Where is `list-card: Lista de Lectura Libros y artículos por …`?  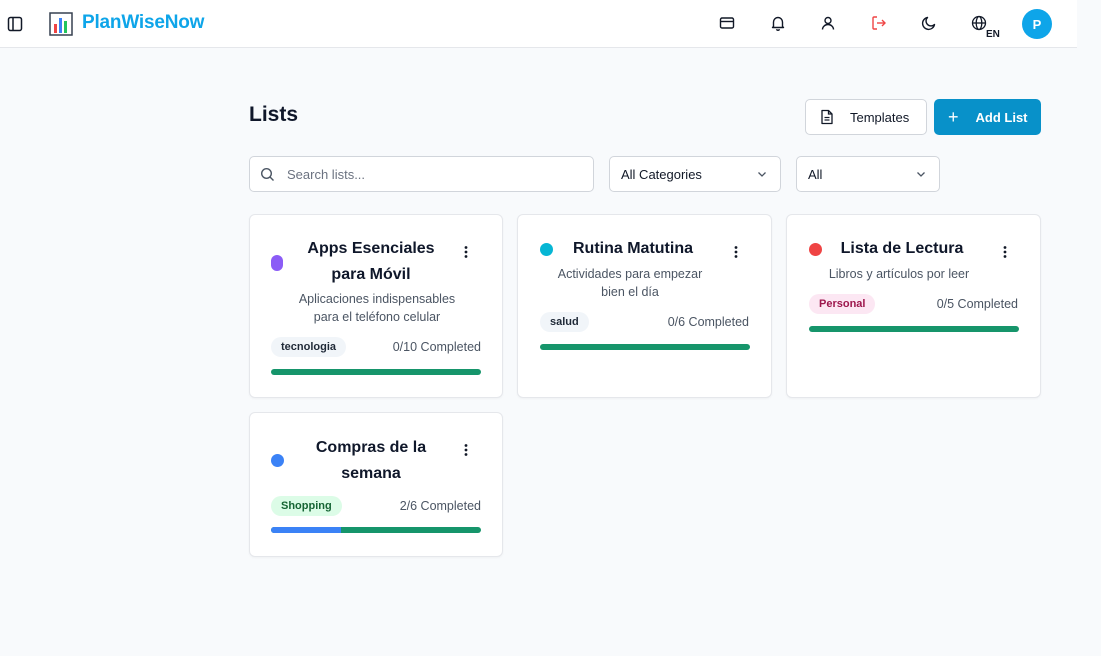 list-card: Lista de Lectura Libros y artículos por … is located at coordinates (913, 306).